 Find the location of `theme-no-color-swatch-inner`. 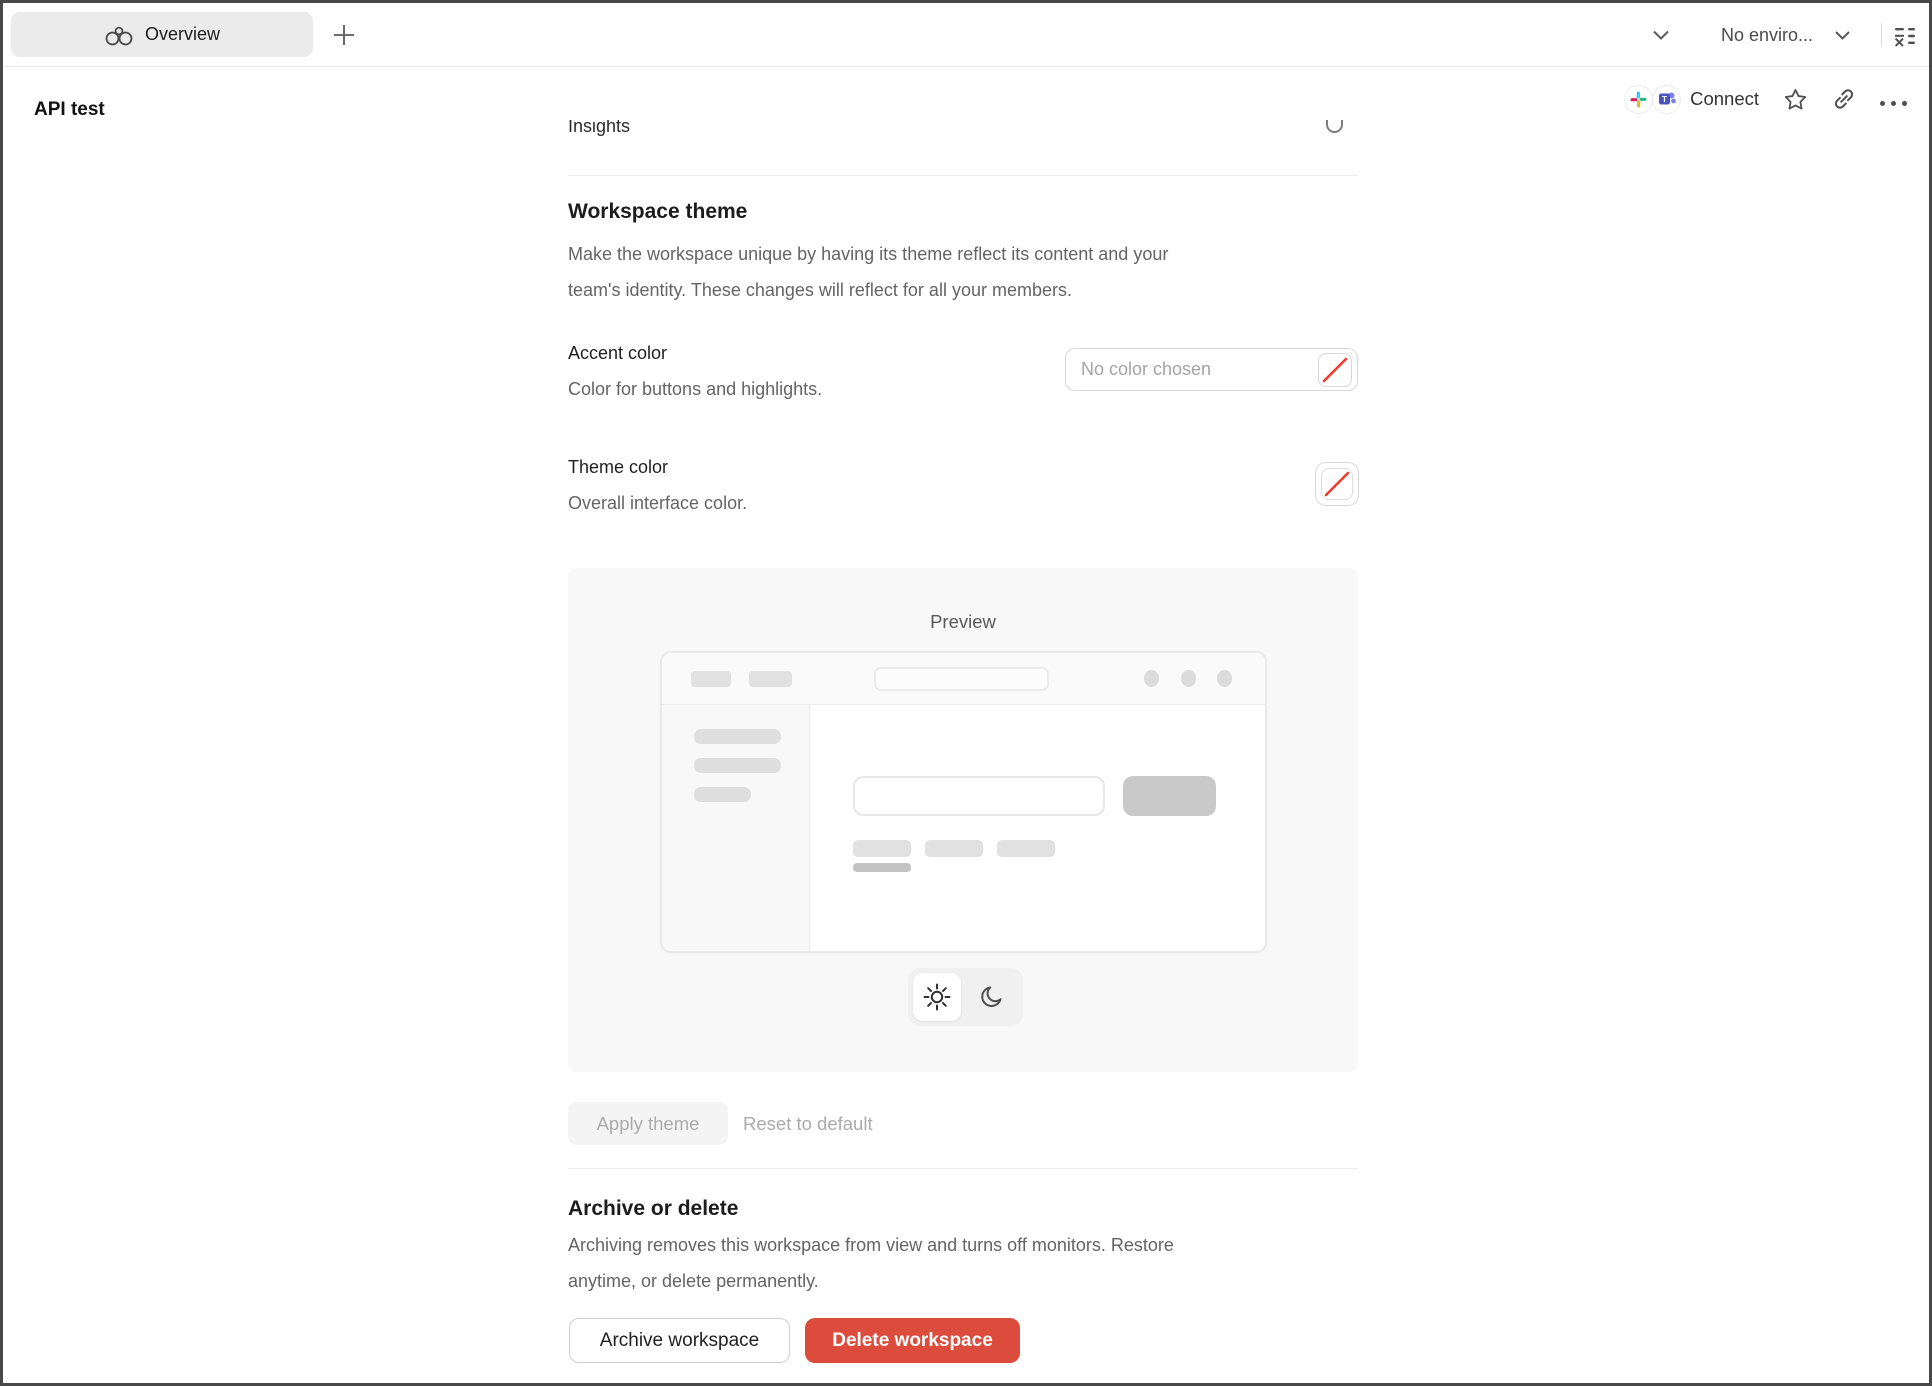

theme-no-color-swatch-inner is located at coordinates (1337, 484).